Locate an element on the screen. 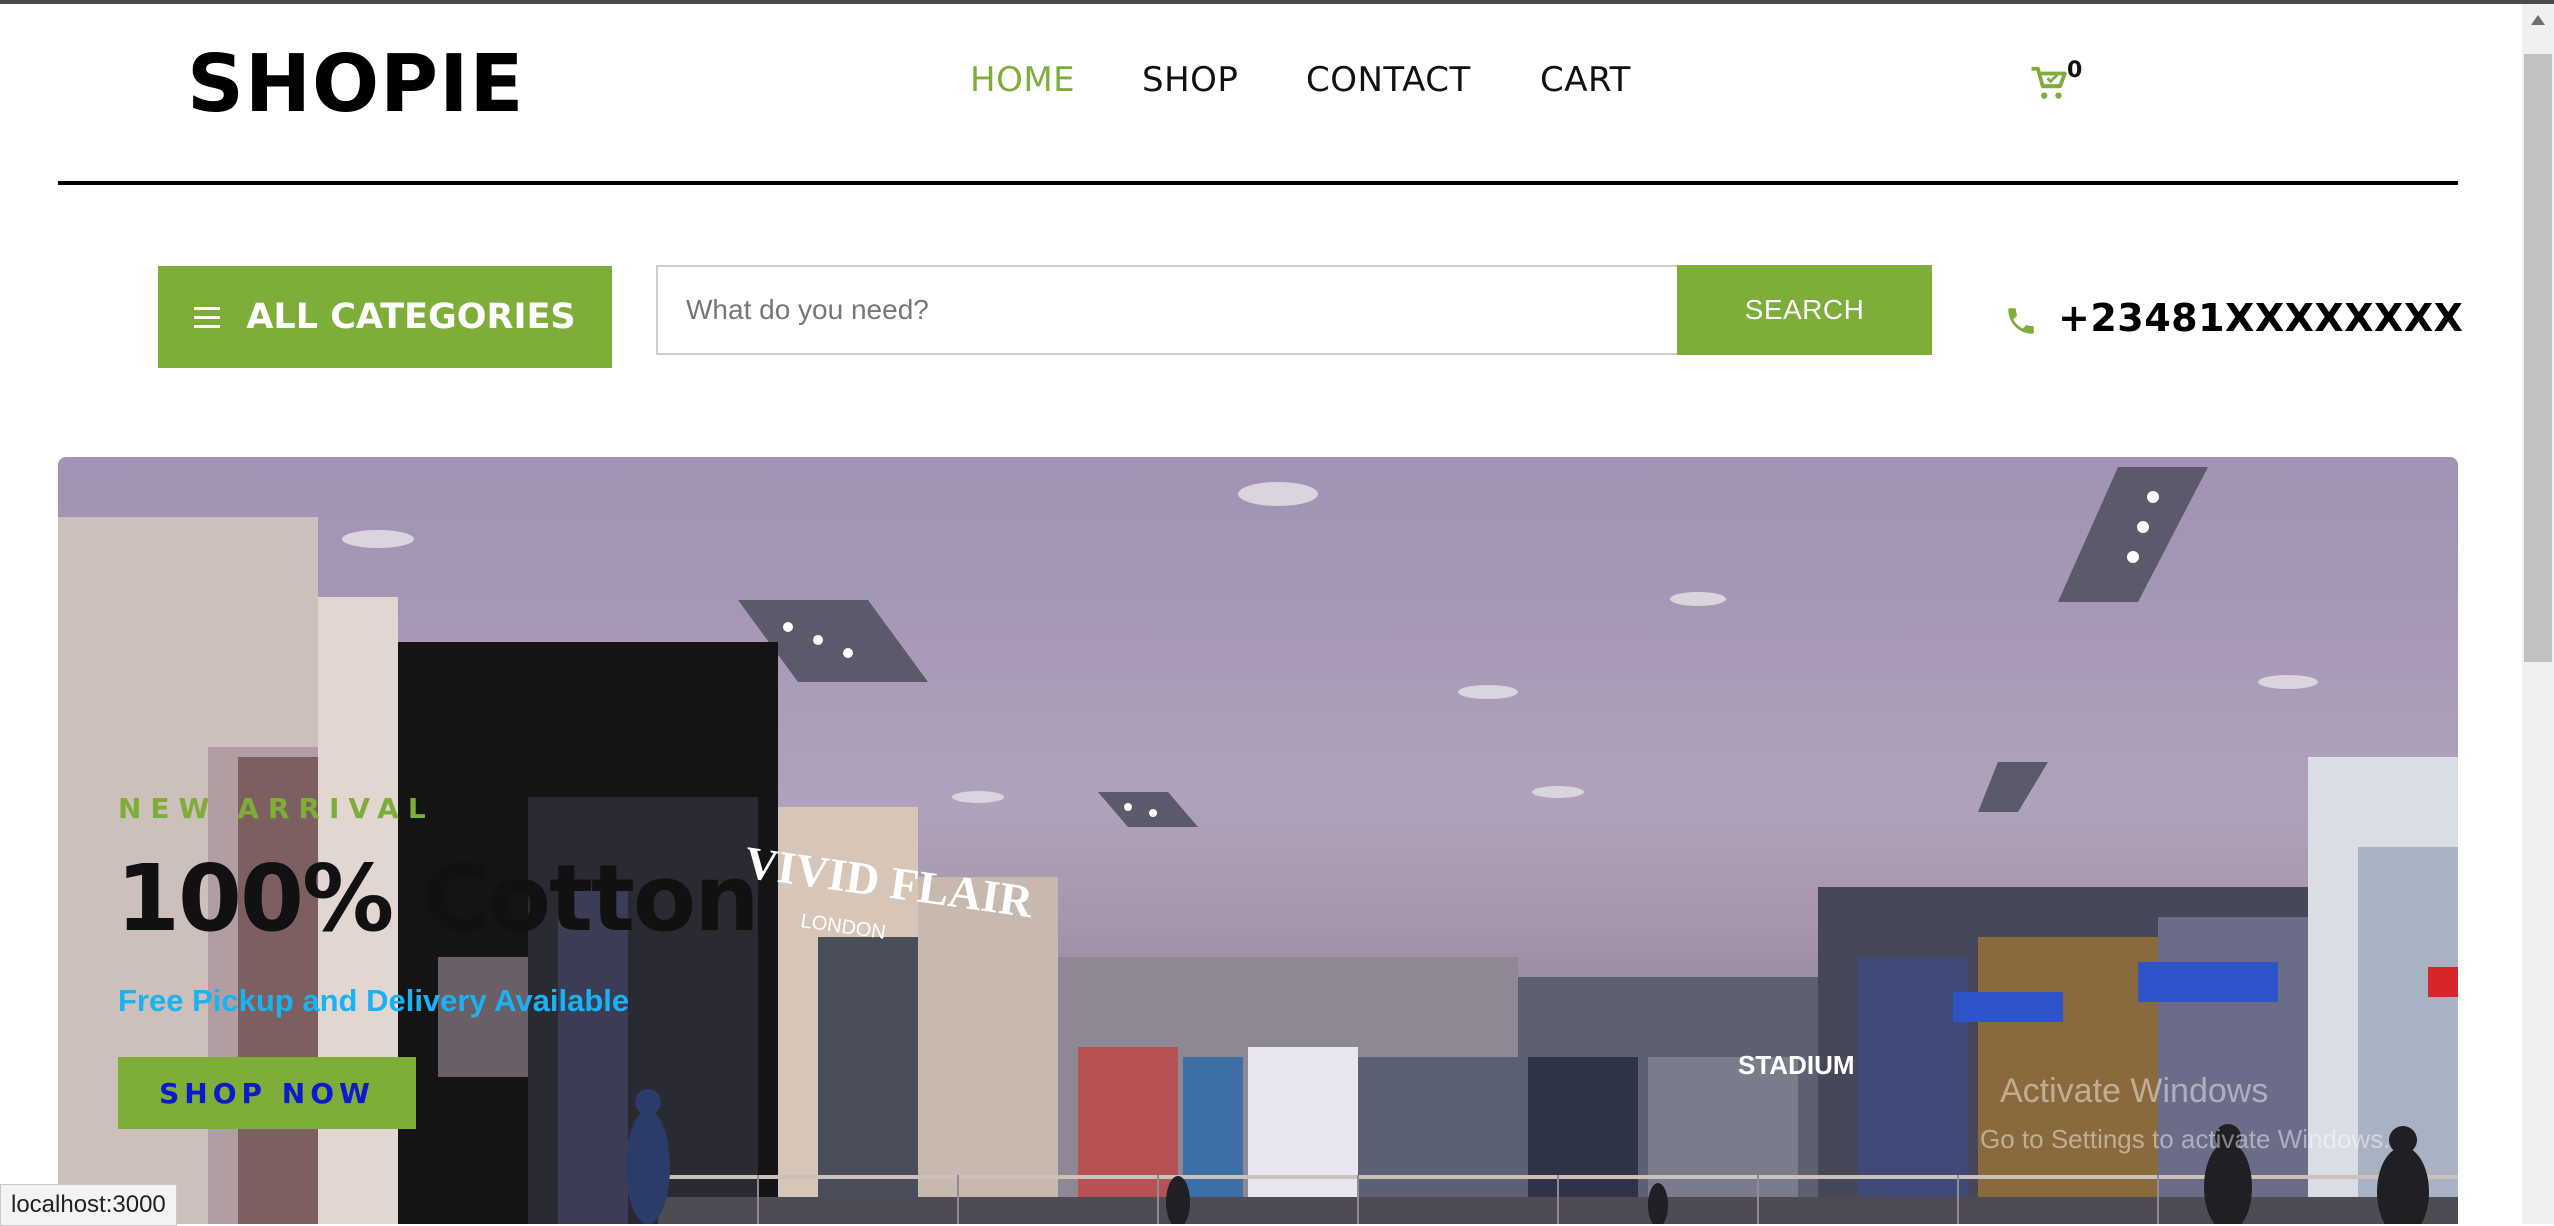  hero-eyebrow: NEW ARRIVAL is located at coordinates (276, 808).